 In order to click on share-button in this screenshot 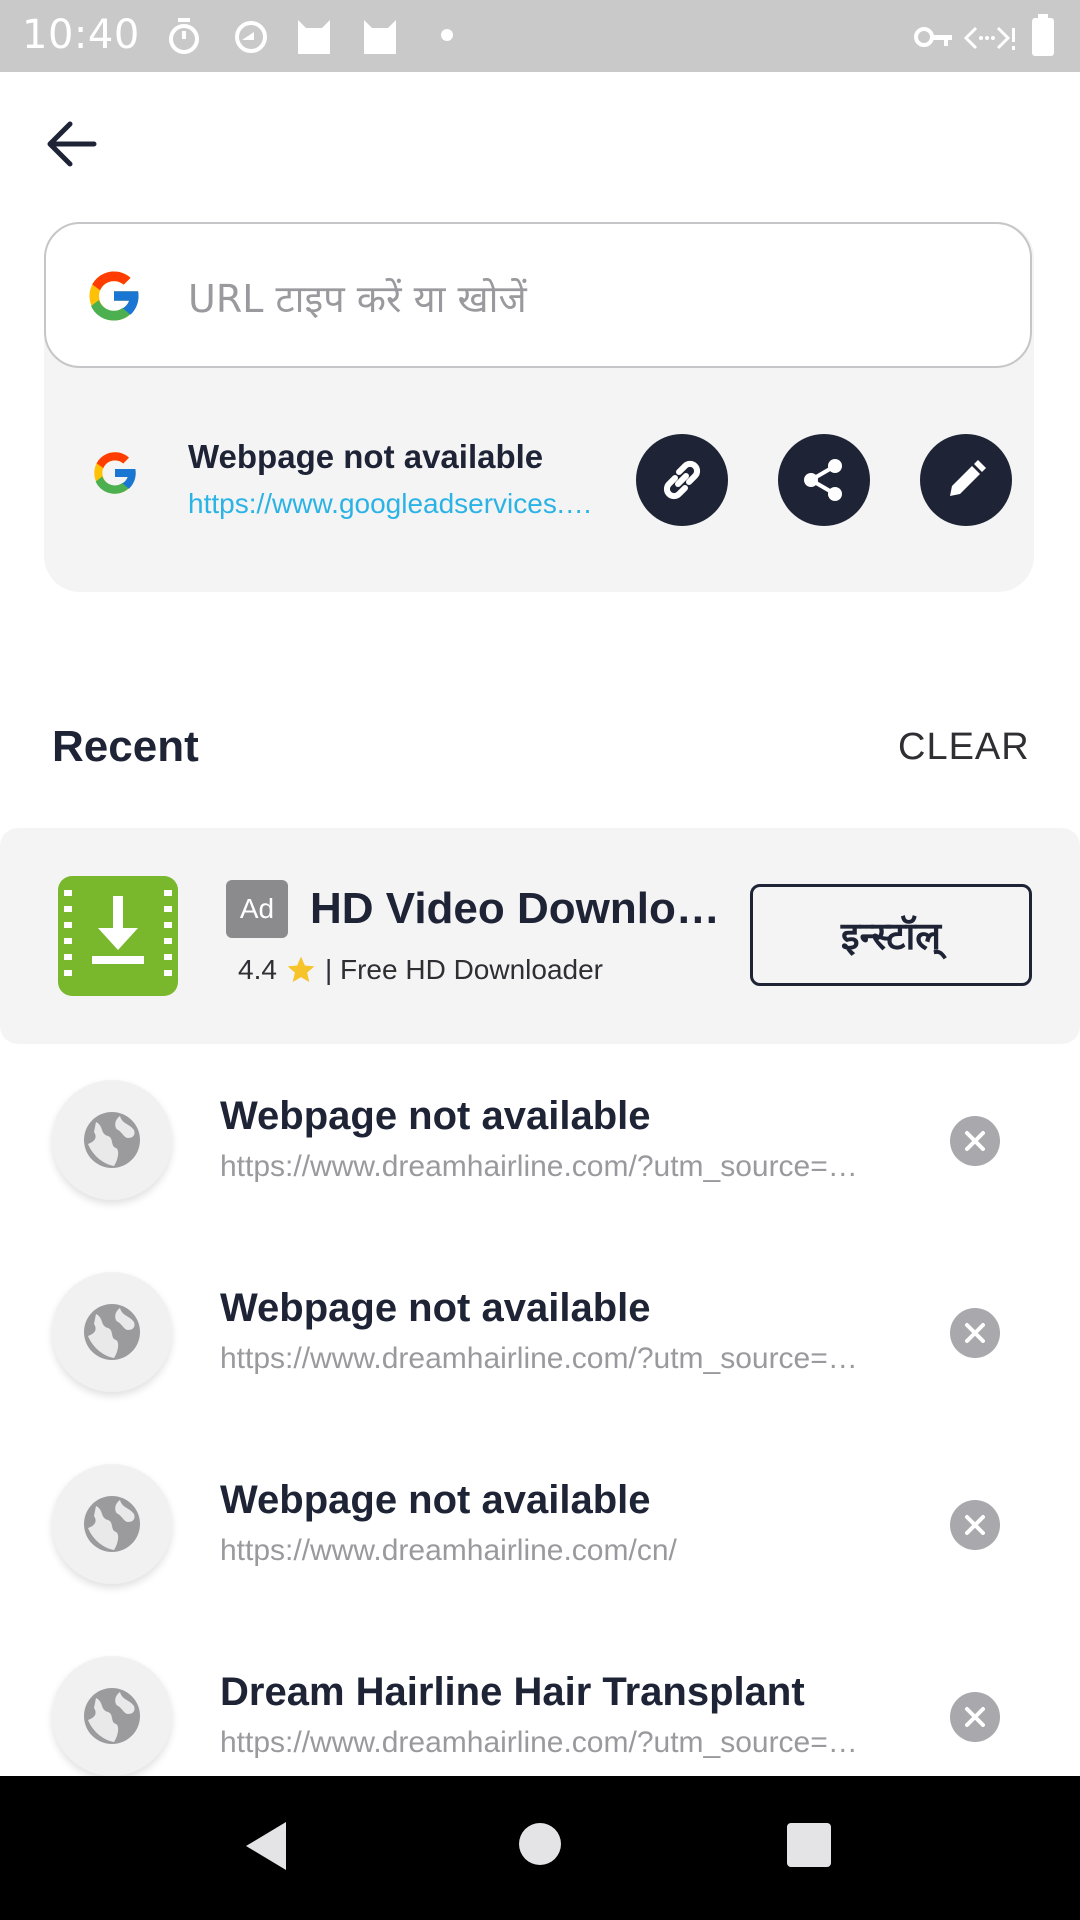, I will do `click(824, 480)`.